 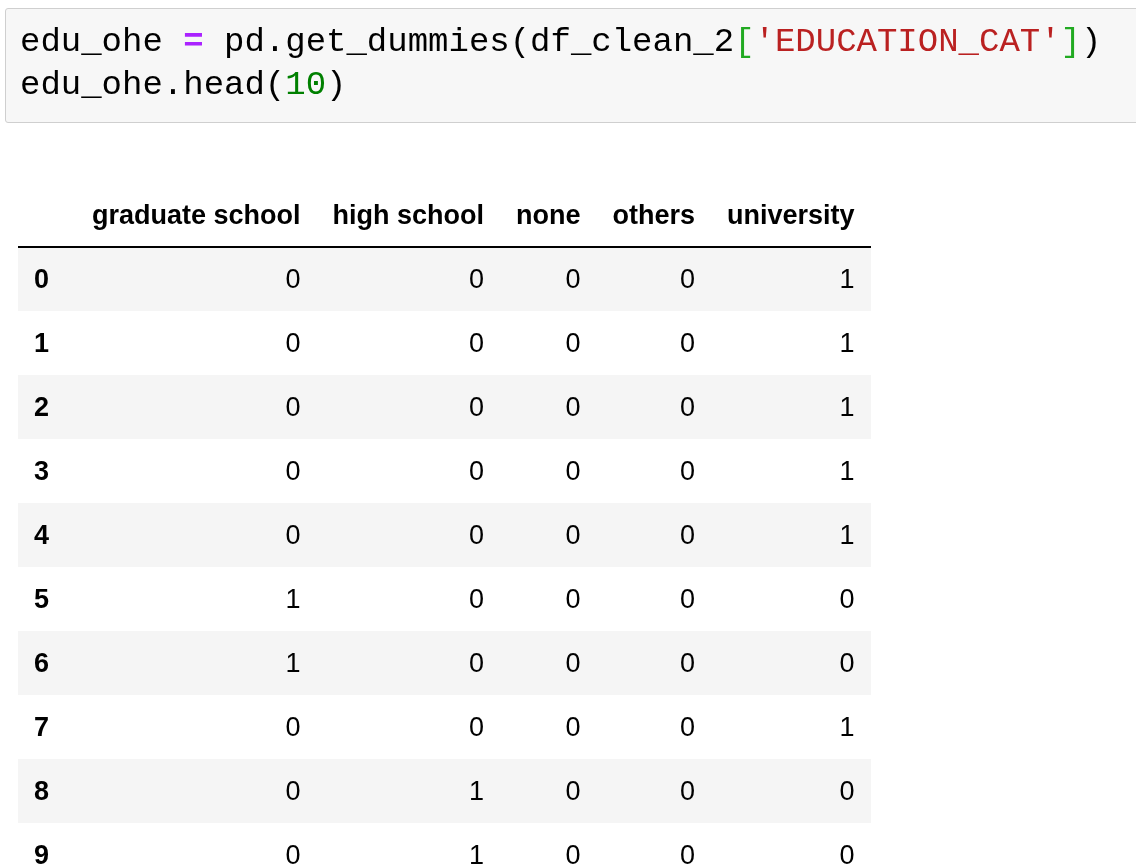 I want to click on row-index: 9, so click(x=47, y=844).